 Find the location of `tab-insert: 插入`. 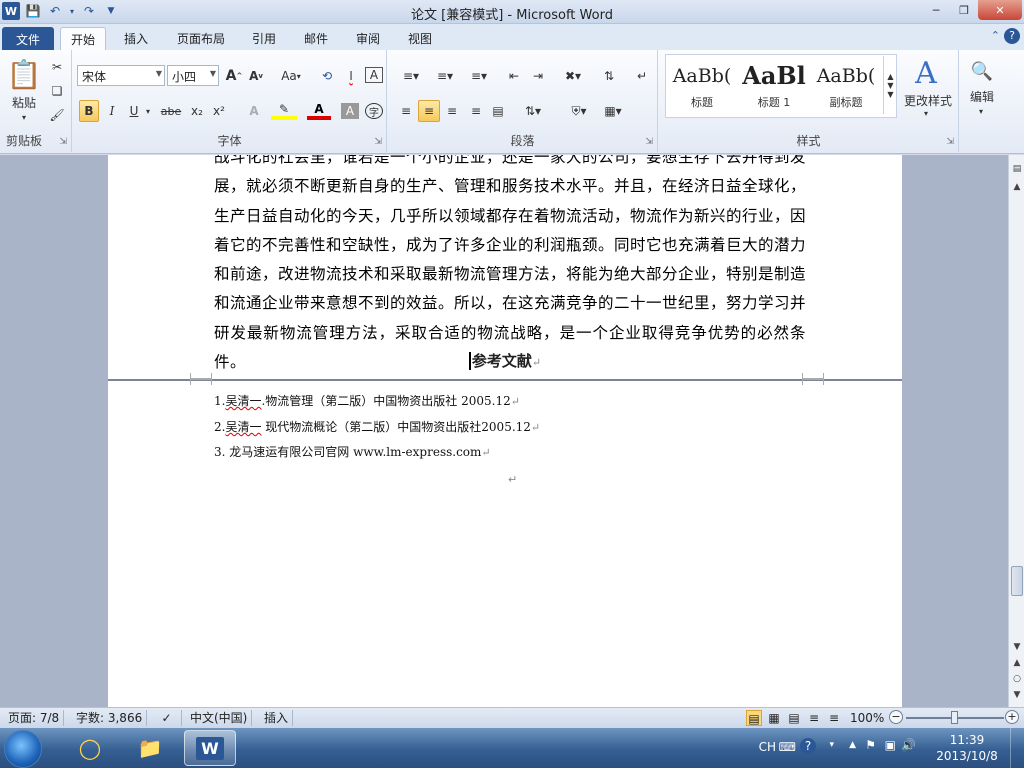

tab-insert: 插入 is located at coordinates (136, 38).